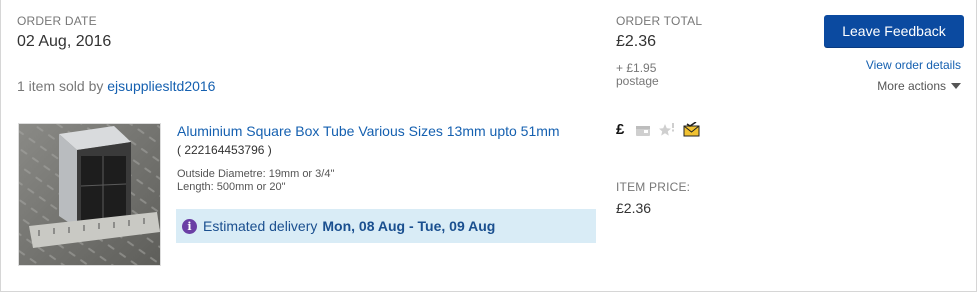  What do you see at coordinates (653, 187) in the screenshot?
I see `item-price-label: ITEM PRICE:` at bounding box center [653, 187].